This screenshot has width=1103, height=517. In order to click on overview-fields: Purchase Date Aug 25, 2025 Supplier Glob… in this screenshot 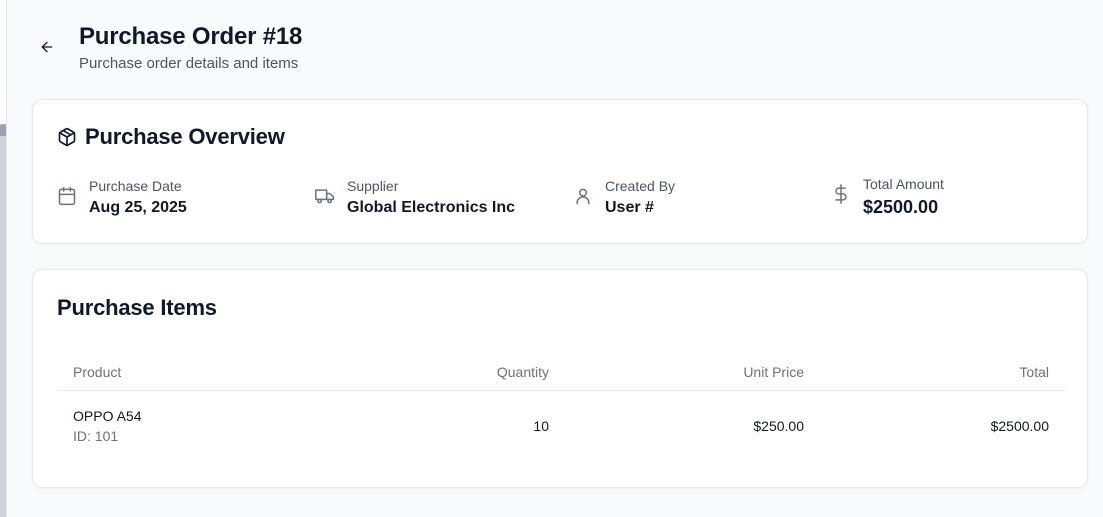, I will do `click(560, 198)`.